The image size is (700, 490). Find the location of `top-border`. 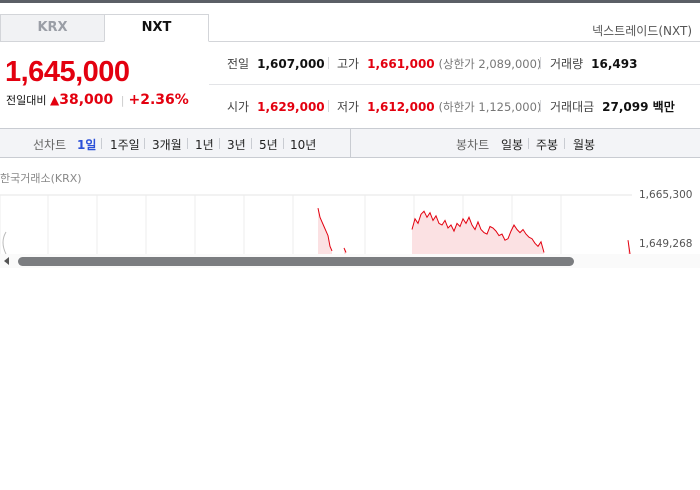

top-border is located at coordinates (350, 1).